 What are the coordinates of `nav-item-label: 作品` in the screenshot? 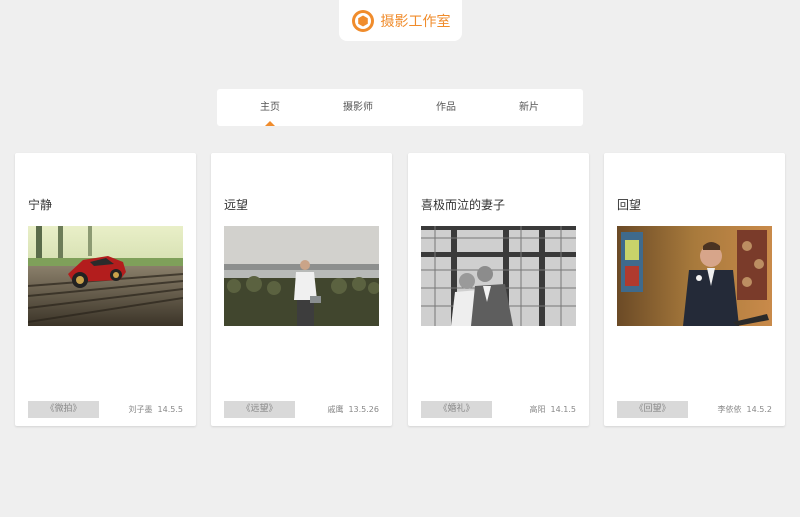 It's located at (446, 107).